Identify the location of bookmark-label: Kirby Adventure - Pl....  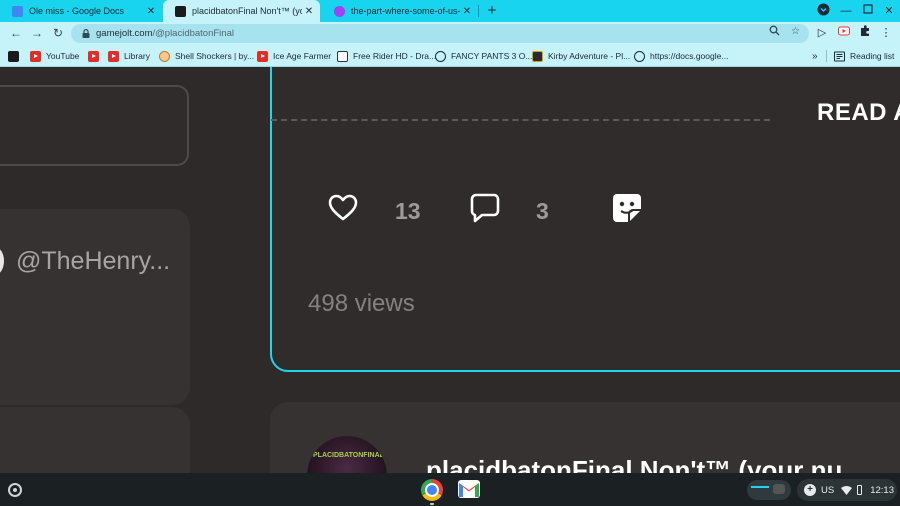
(589, 56).